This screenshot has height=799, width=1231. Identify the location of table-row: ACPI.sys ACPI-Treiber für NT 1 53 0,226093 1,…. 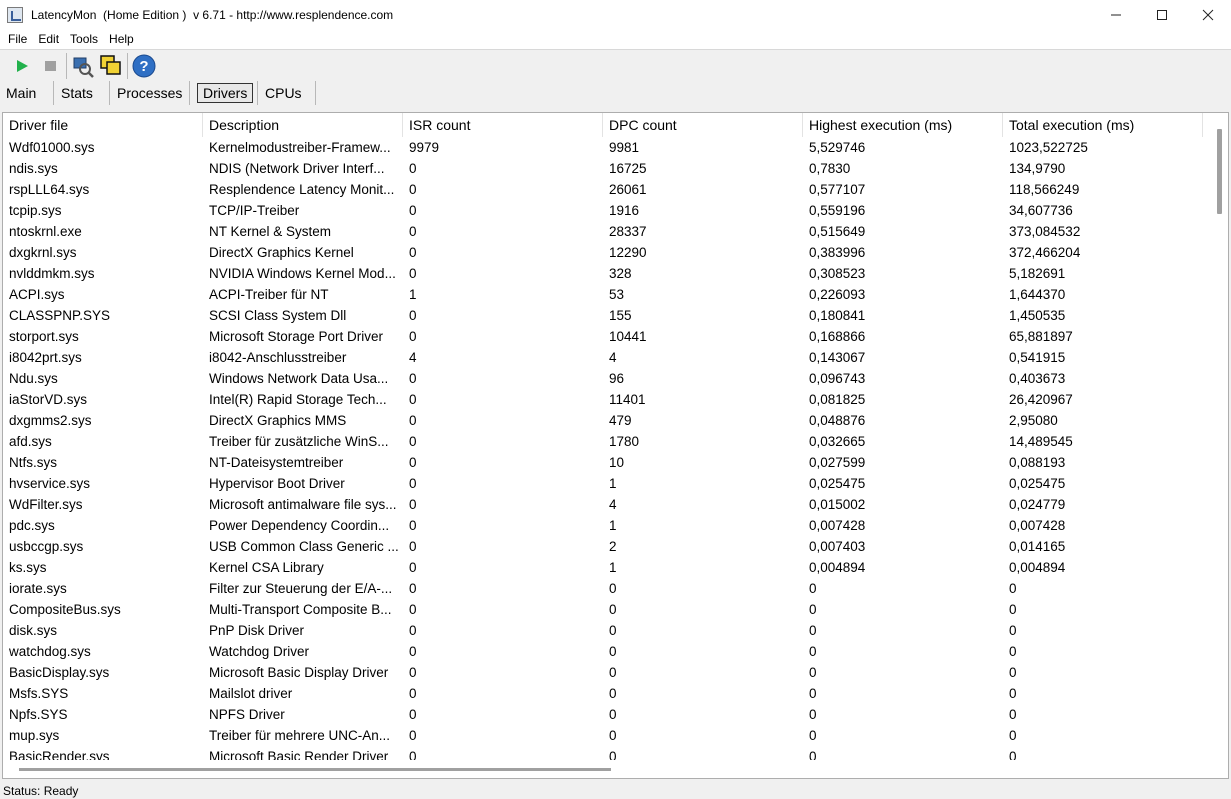
(608, 294).